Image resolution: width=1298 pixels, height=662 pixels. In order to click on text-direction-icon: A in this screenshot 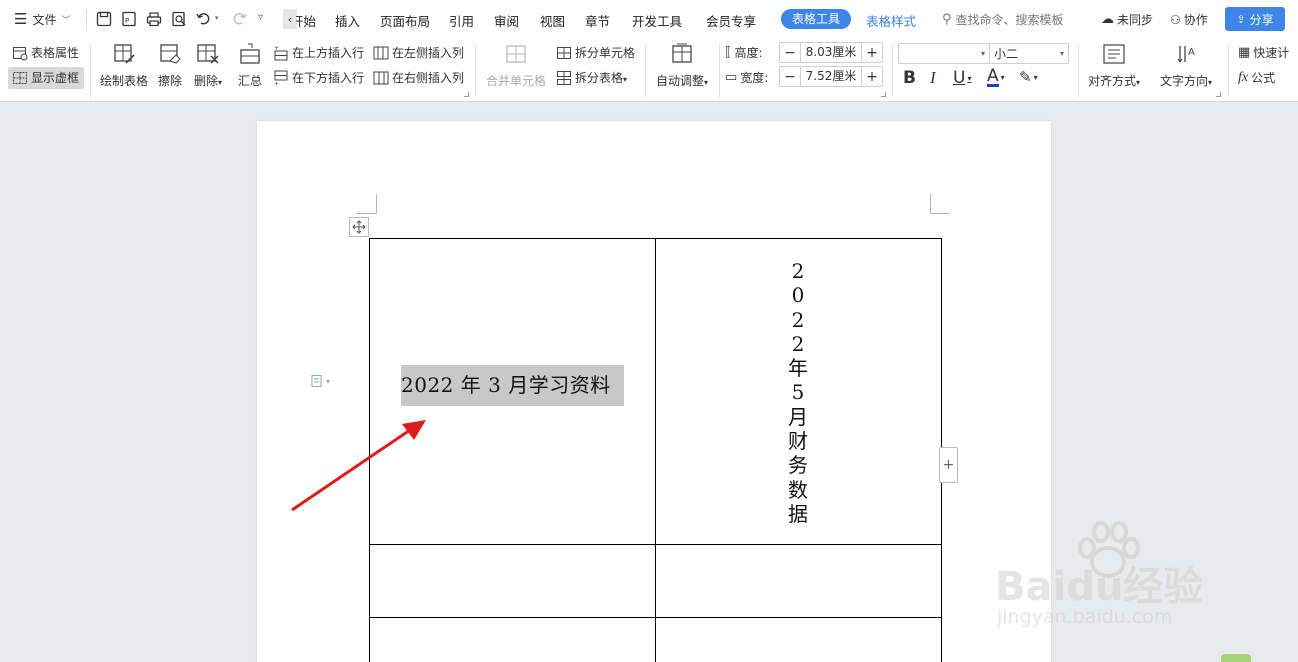, I will do `click(1186, 54)`.